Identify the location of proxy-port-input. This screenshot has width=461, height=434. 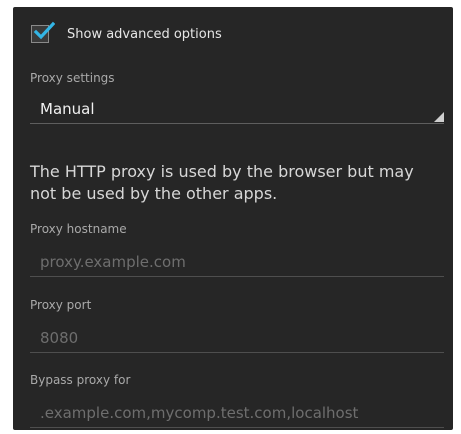
(237, 338).